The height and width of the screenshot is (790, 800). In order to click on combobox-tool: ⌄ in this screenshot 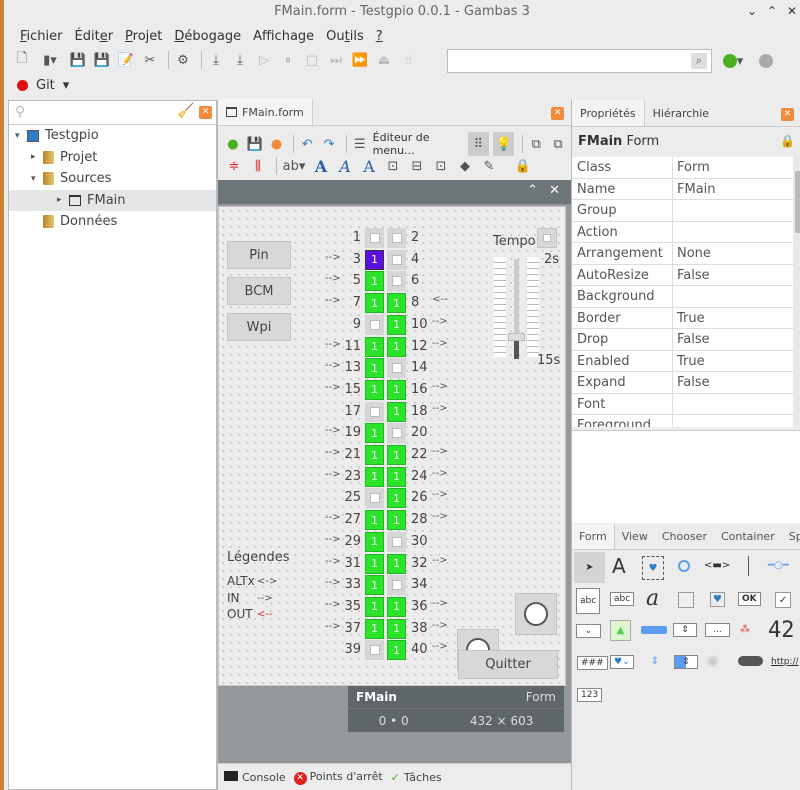, I will do `click(588, 631)`.